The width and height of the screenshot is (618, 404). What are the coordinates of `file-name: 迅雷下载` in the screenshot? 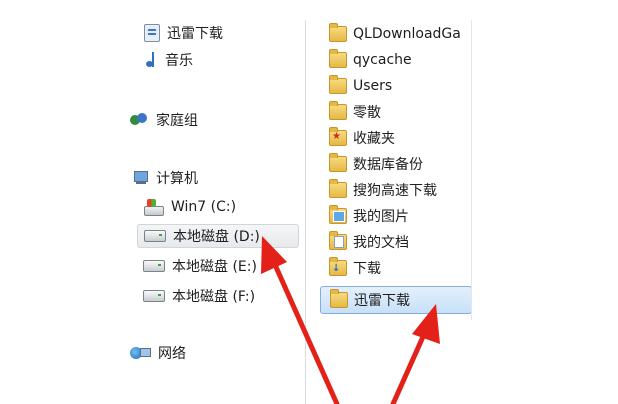 It's located at (382, 301).